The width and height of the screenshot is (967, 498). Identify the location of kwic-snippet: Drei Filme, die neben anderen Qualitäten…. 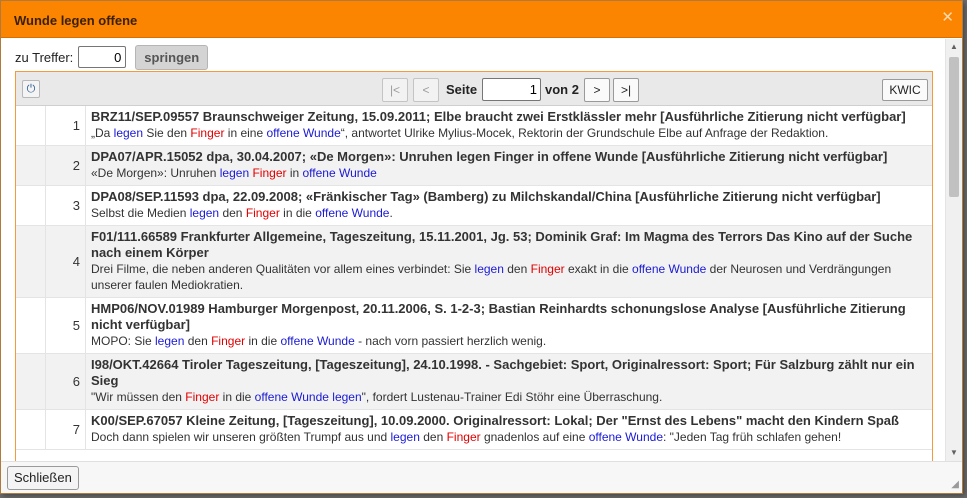
(491, 277).